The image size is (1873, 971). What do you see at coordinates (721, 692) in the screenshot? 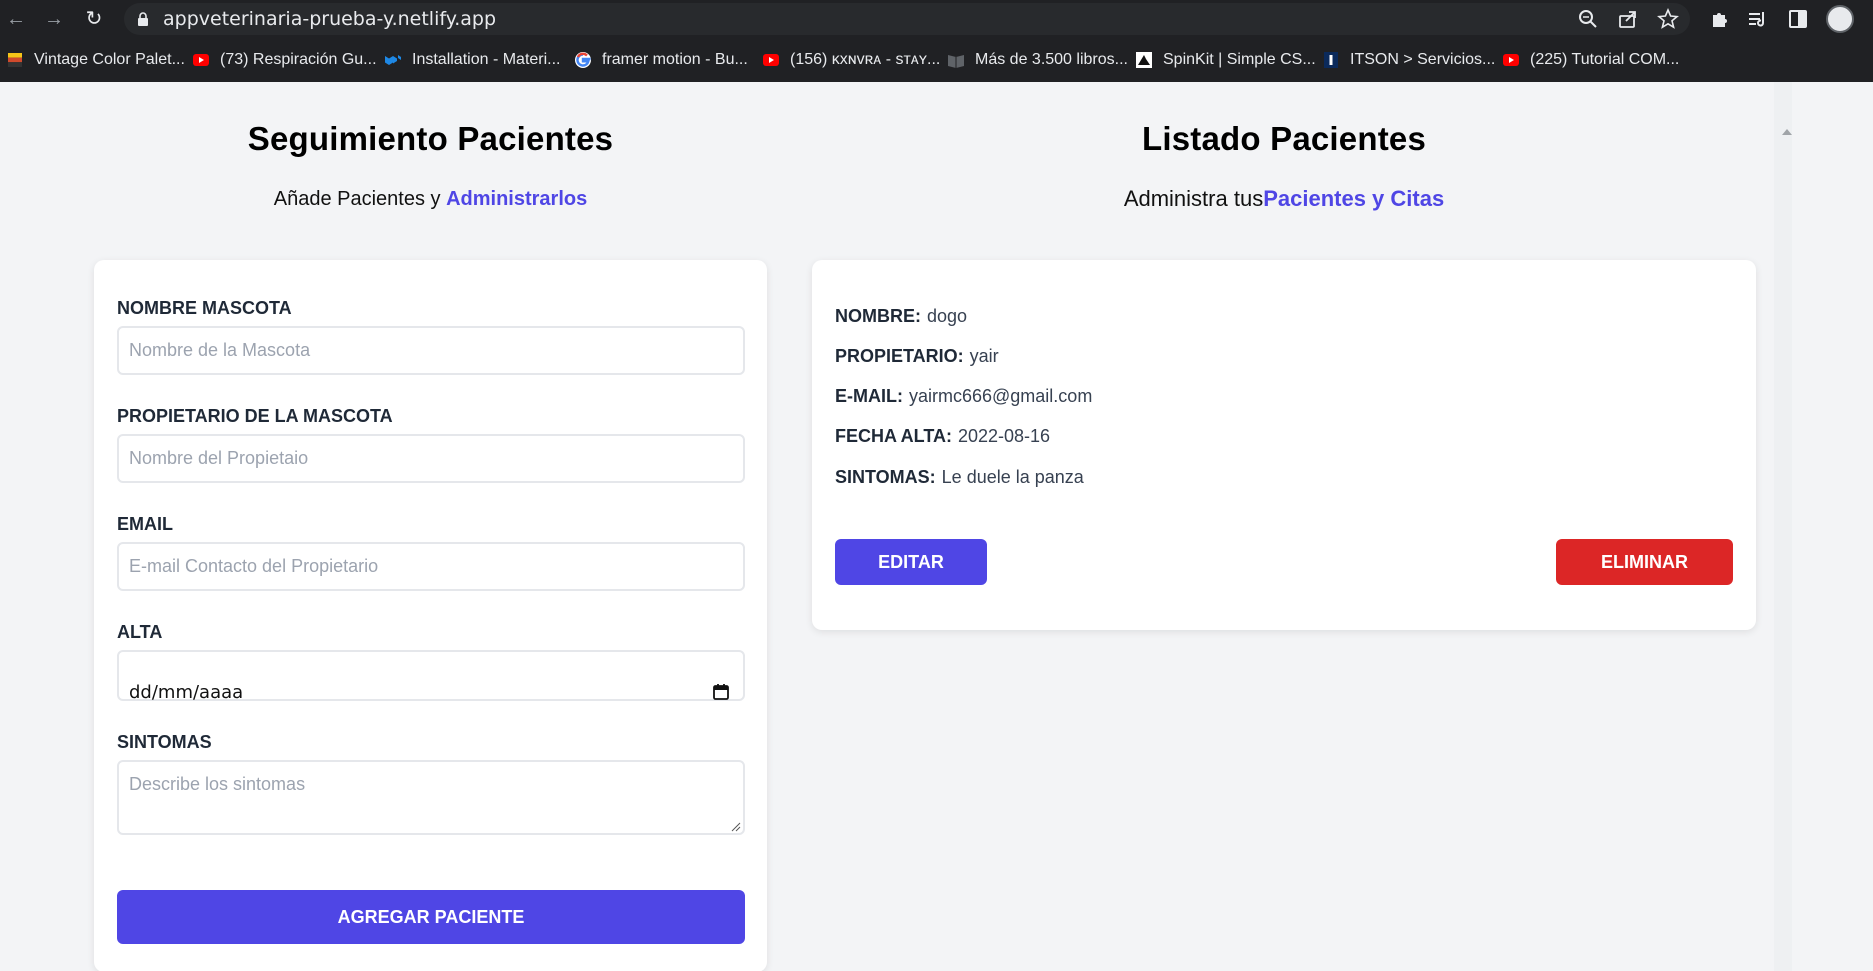
I see `calendar-icon` at bounding box center [721, 692].